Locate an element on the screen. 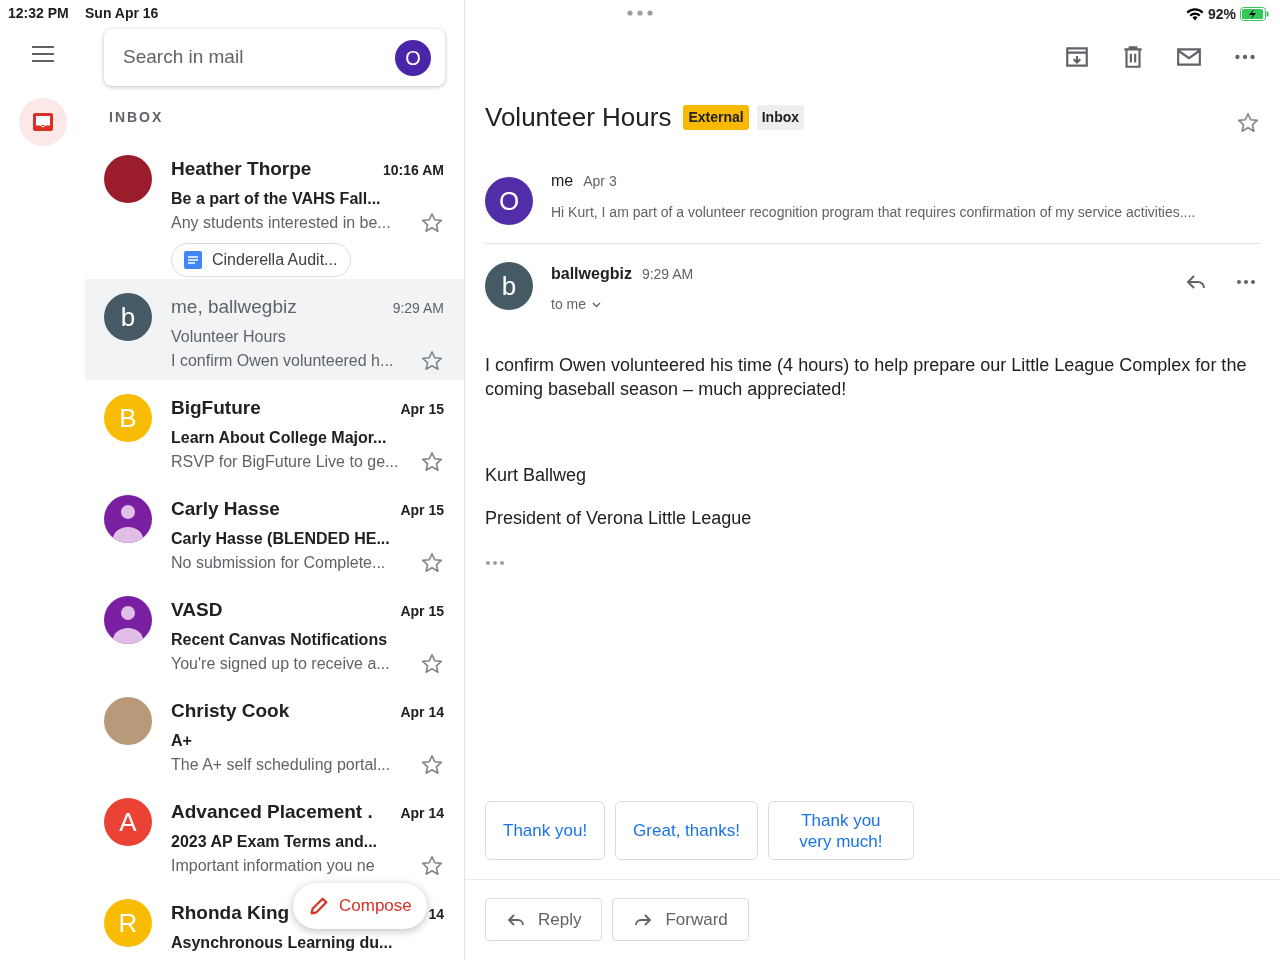 Image resolution: width=1280 pixels, height=960 pixels. sender-name: Heather Thorpe is located at coordinates (241, 169).